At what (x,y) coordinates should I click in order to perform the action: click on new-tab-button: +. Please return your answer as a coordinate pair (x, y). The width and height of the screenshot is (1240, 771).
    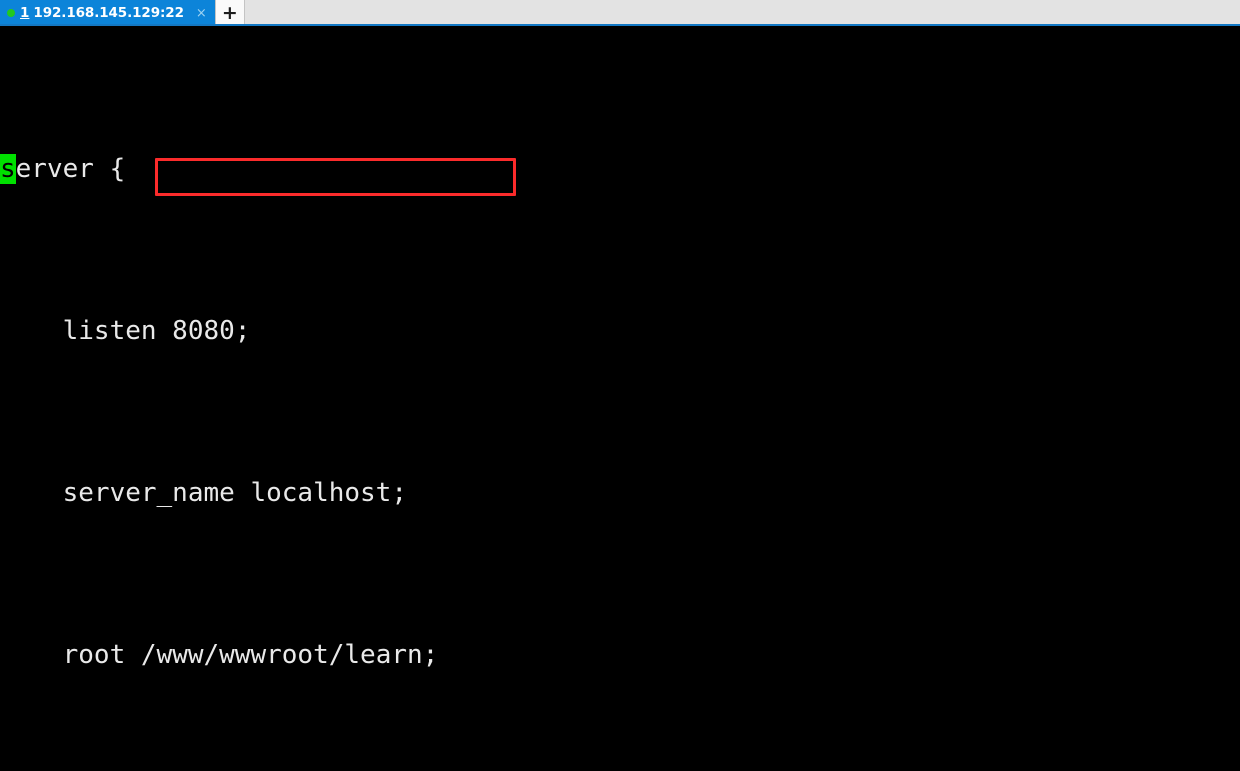
    Looking at the image, I should click on (229, 12).